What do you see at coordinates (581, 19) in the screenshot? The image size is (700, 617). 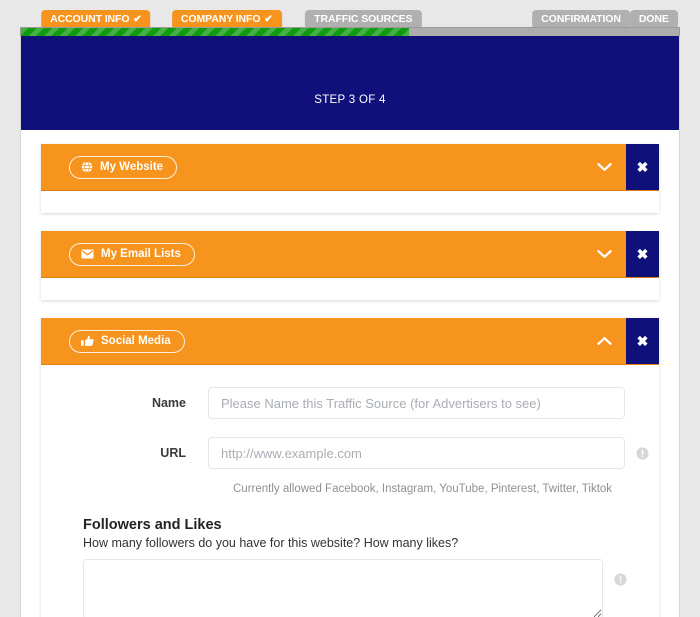 I see `wizard-step-label: CONFIRMATION` at bounding box center [581, 19].